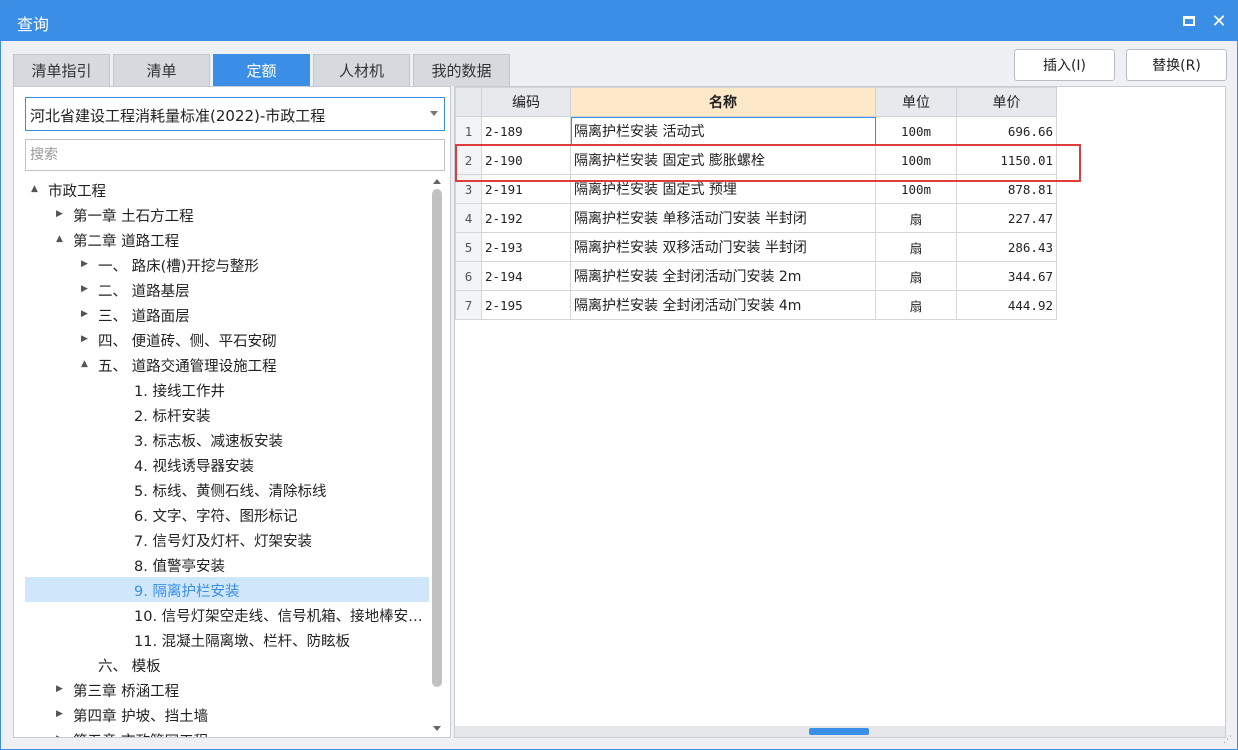 This screenshot has width=1238, height=750. Describe the element at coordinates (227, 264) in the screenshot. I see `tree-node: ▶ 一、 路床(槽)开挖与整形` at that location.